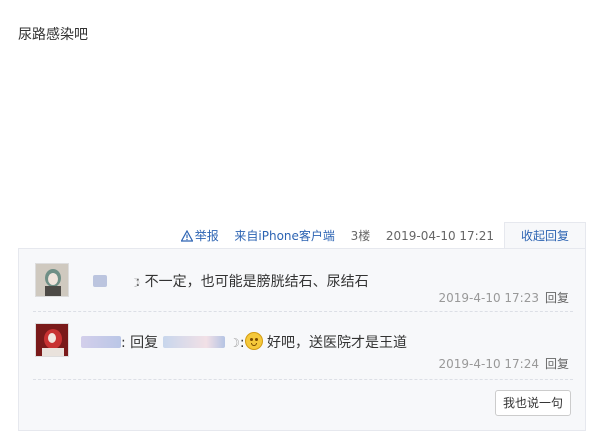  I want to click on reply-content: : 回复 ☽: 好吧，送医院才是王道, so click(244, 342).